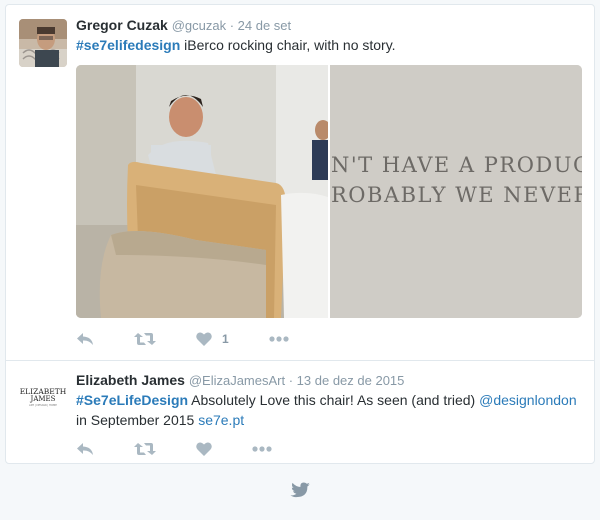 The height and width of the screenshot is (520, 600). I want to click on avatar: ELIZABETH JAMES ART | DESIGN | HOME, so click(43, 397).